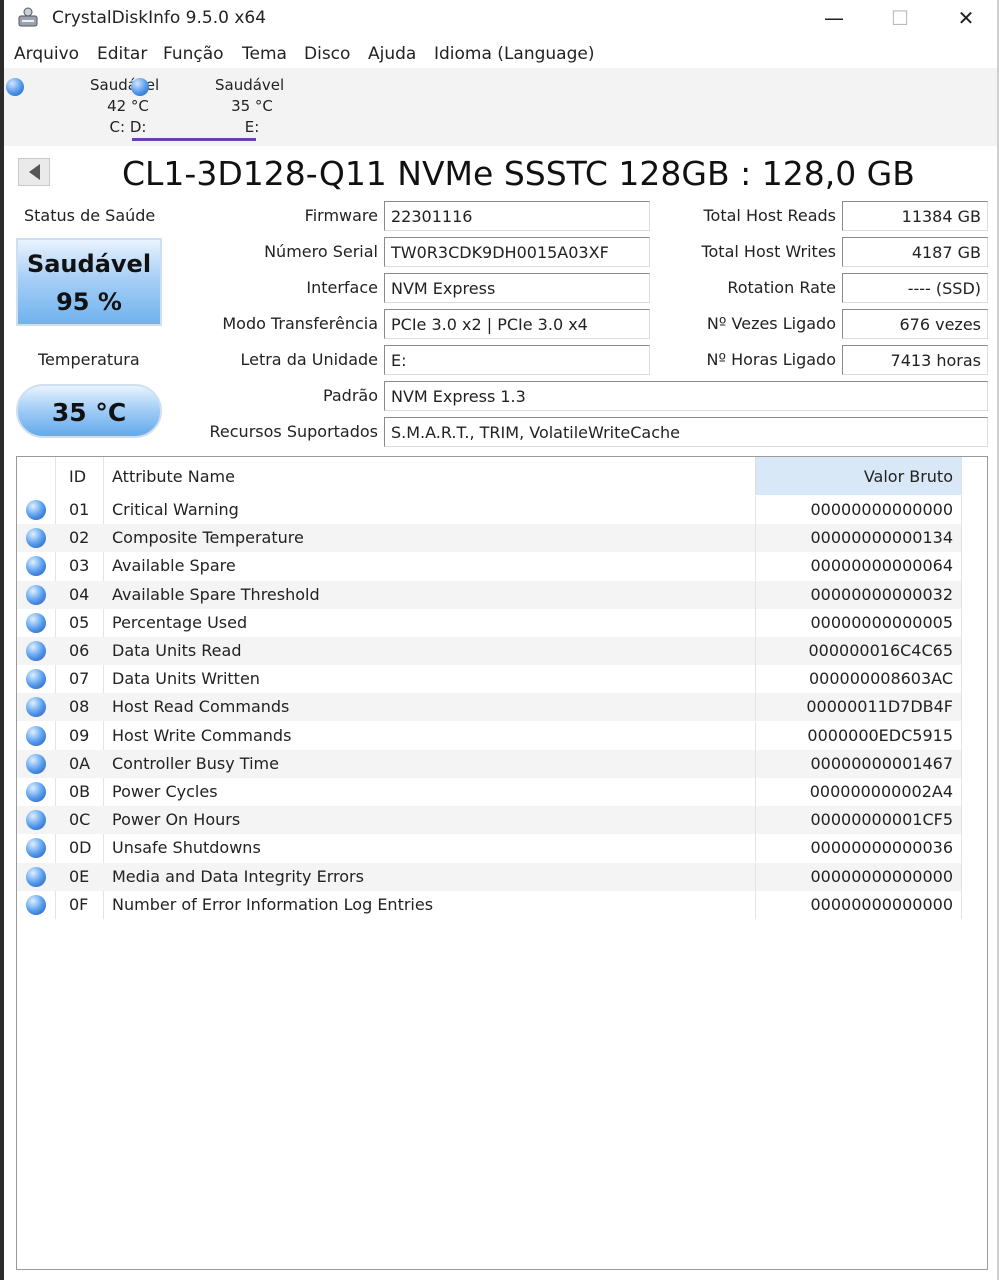 The image size is (999, 1280). Describe the element at coordinates (769, 215) in the screenshot. I see `total-host-reads-label: Total Host Reads` at that location.